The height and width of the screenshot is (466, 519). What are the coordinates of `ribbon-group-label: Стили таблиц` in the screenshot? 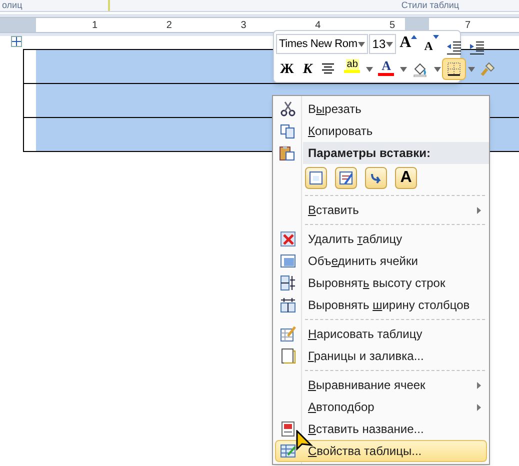 It's located at (430, 5).